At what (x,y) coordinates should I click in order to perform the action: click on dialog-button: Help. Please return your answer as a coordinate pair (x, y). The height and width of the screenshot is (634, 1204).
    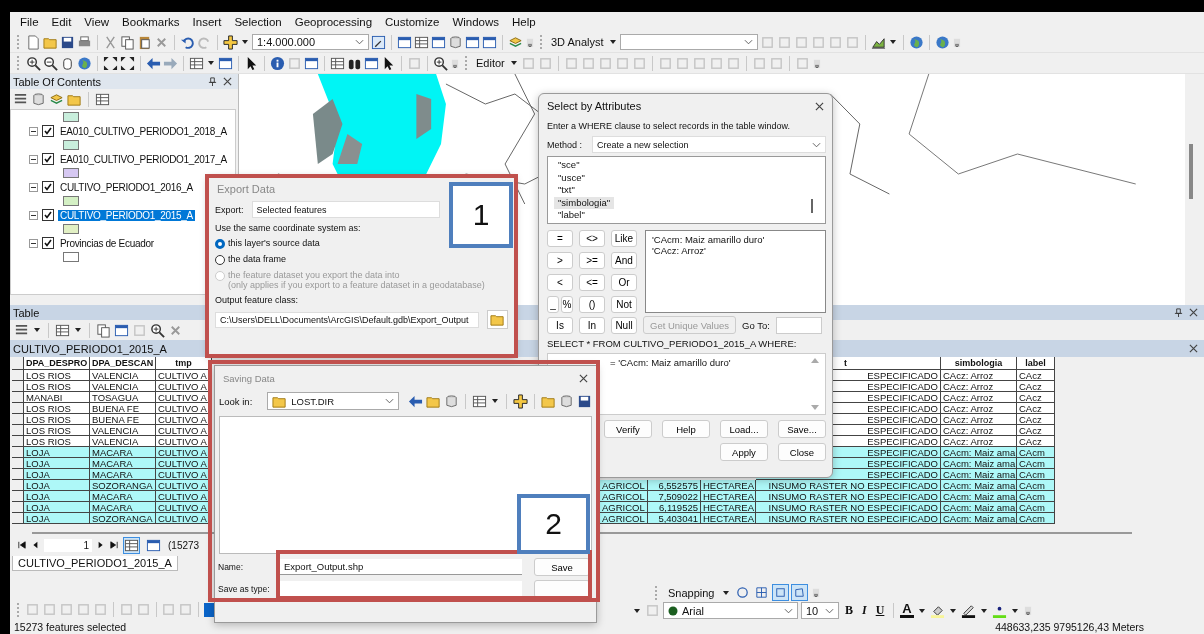
    Looking at the image, I should click on (686, 429).